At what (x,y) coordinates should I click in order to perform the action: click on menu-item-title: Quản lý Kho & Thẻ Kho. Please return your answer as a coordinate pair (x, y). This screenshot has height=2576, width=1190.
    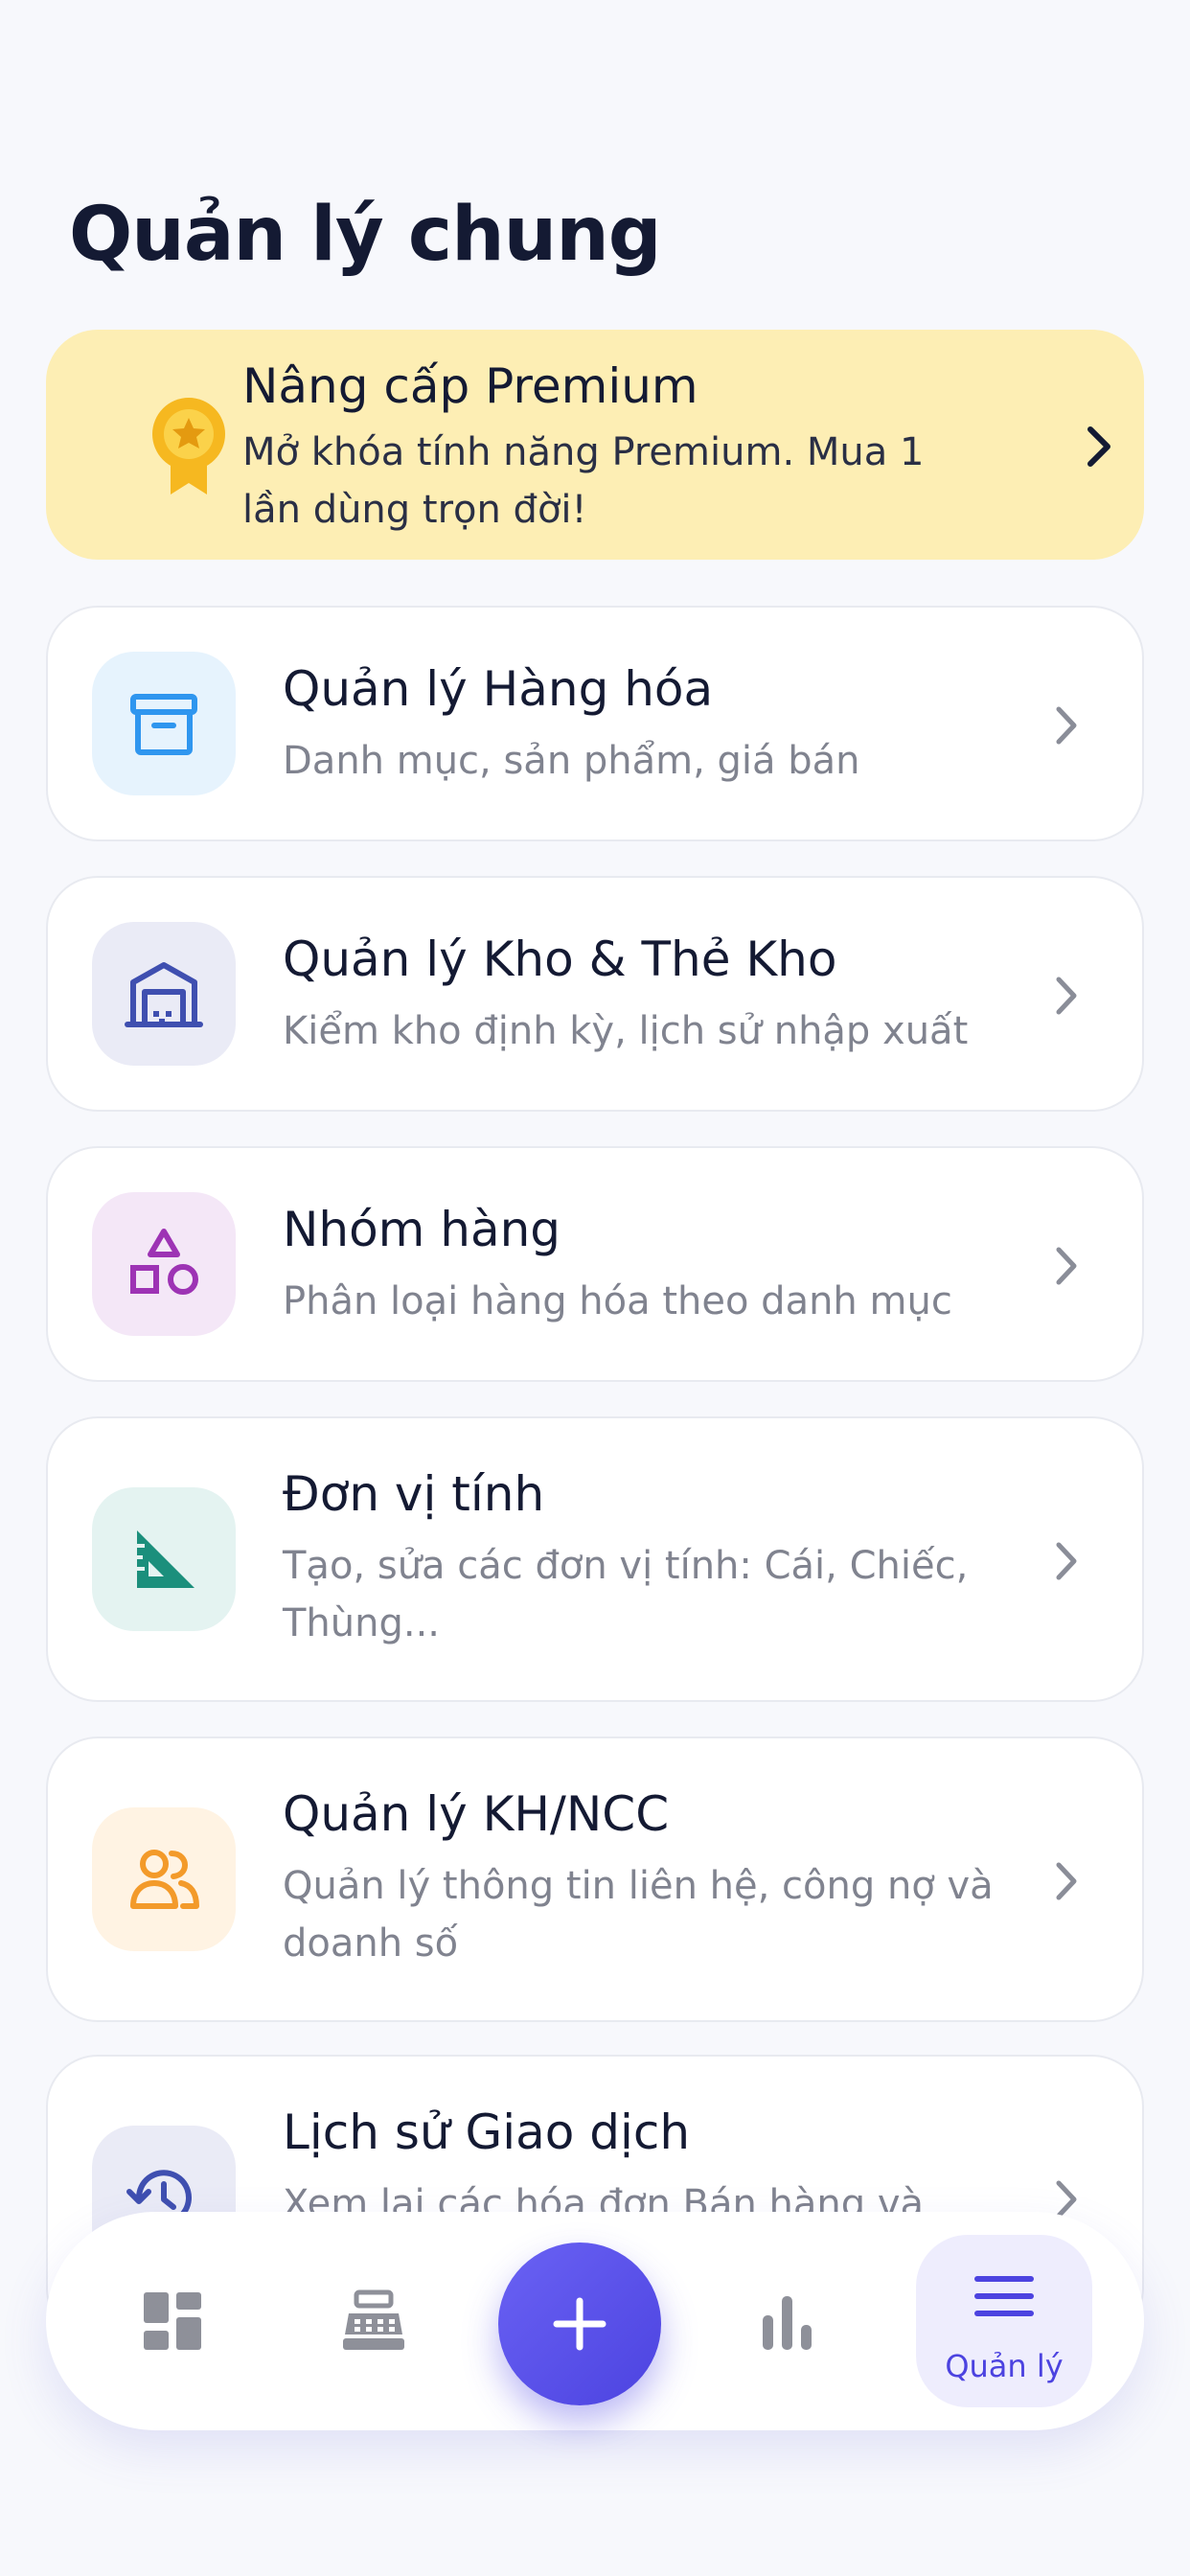
    Looking at the image, I should click on (560, 959).